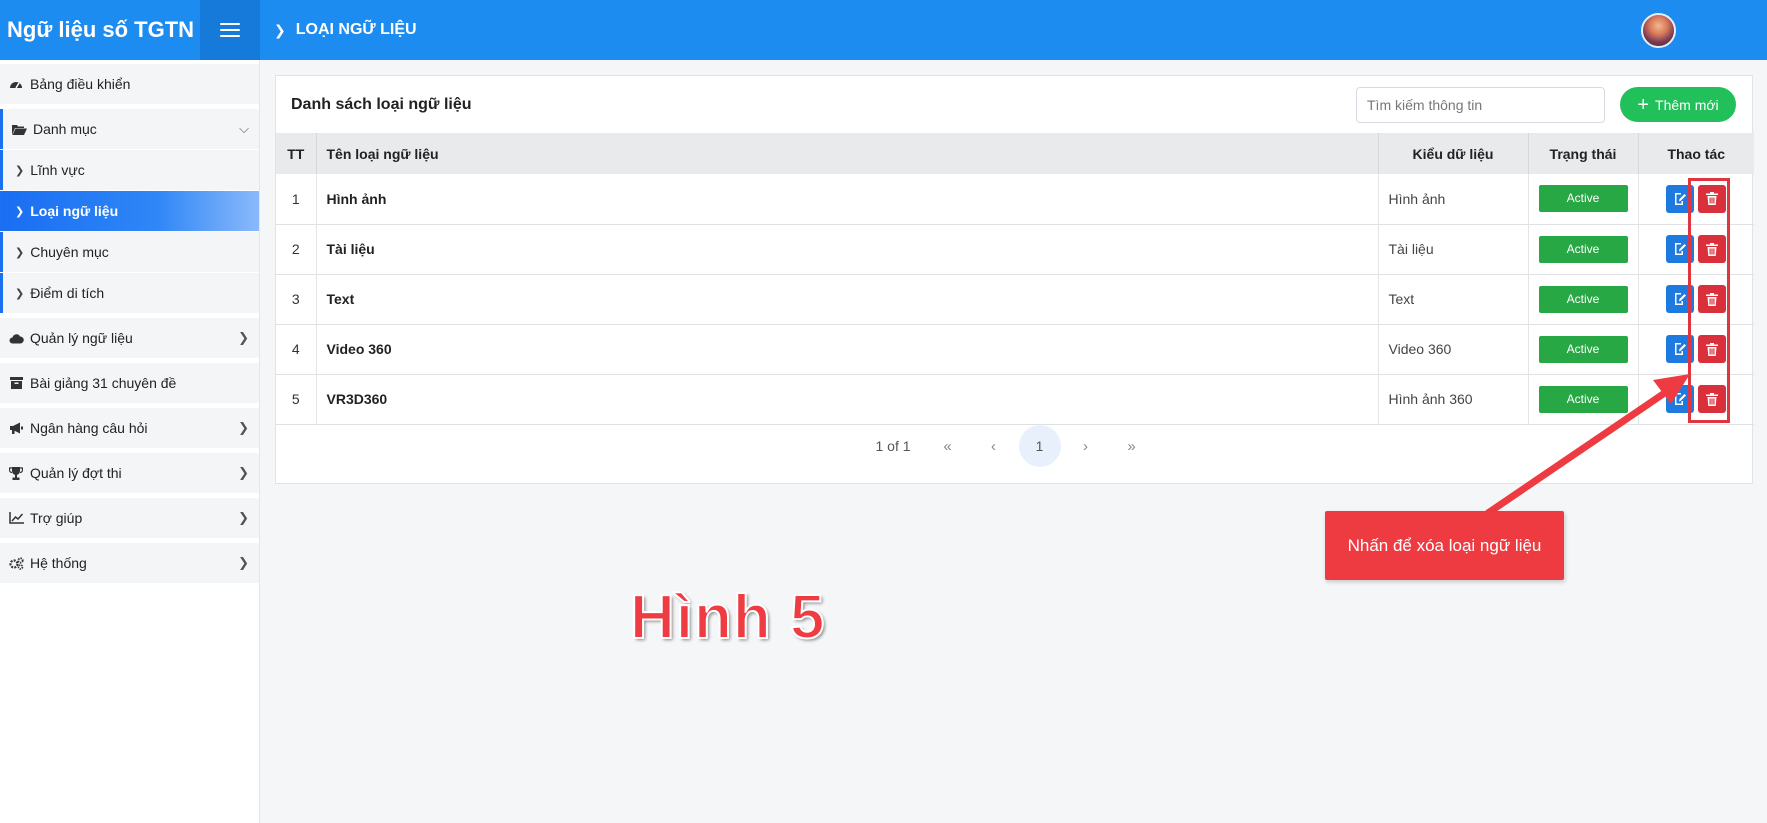 The height and width of the screenshot is (823, 1767). Describe the element at coordinates (16, 383) in the screenshot. I see `archive-icon` at that location.